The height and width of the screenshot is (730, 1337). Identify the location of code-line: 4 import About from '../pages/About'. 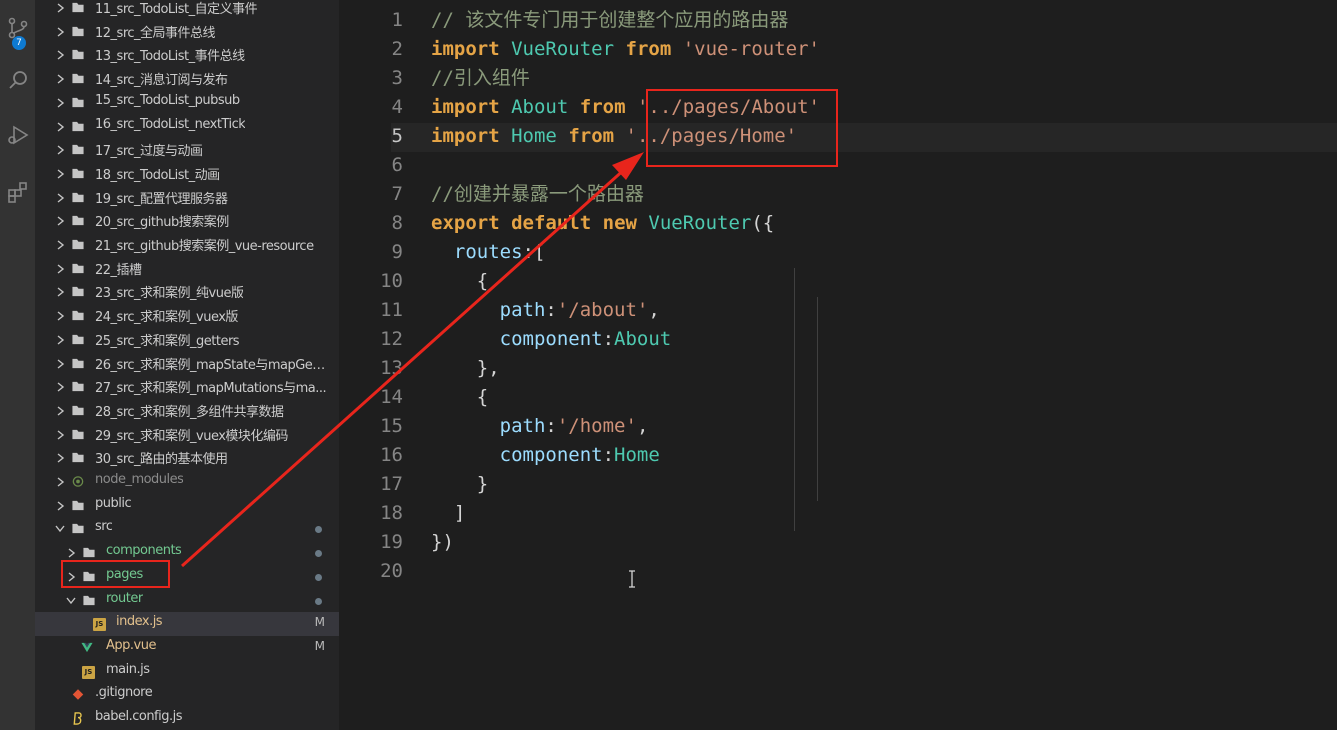
(838, 107).